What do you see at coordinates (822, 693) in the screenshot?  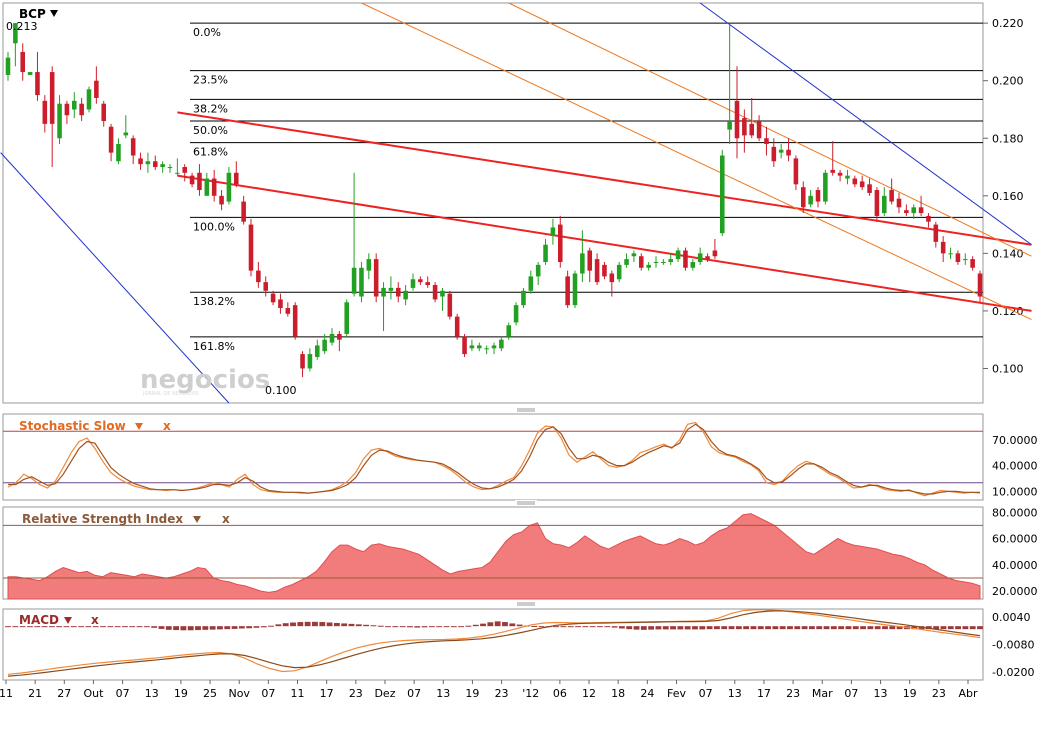 I see `x-tick-label: Mar` at bounding box center [822, 693].